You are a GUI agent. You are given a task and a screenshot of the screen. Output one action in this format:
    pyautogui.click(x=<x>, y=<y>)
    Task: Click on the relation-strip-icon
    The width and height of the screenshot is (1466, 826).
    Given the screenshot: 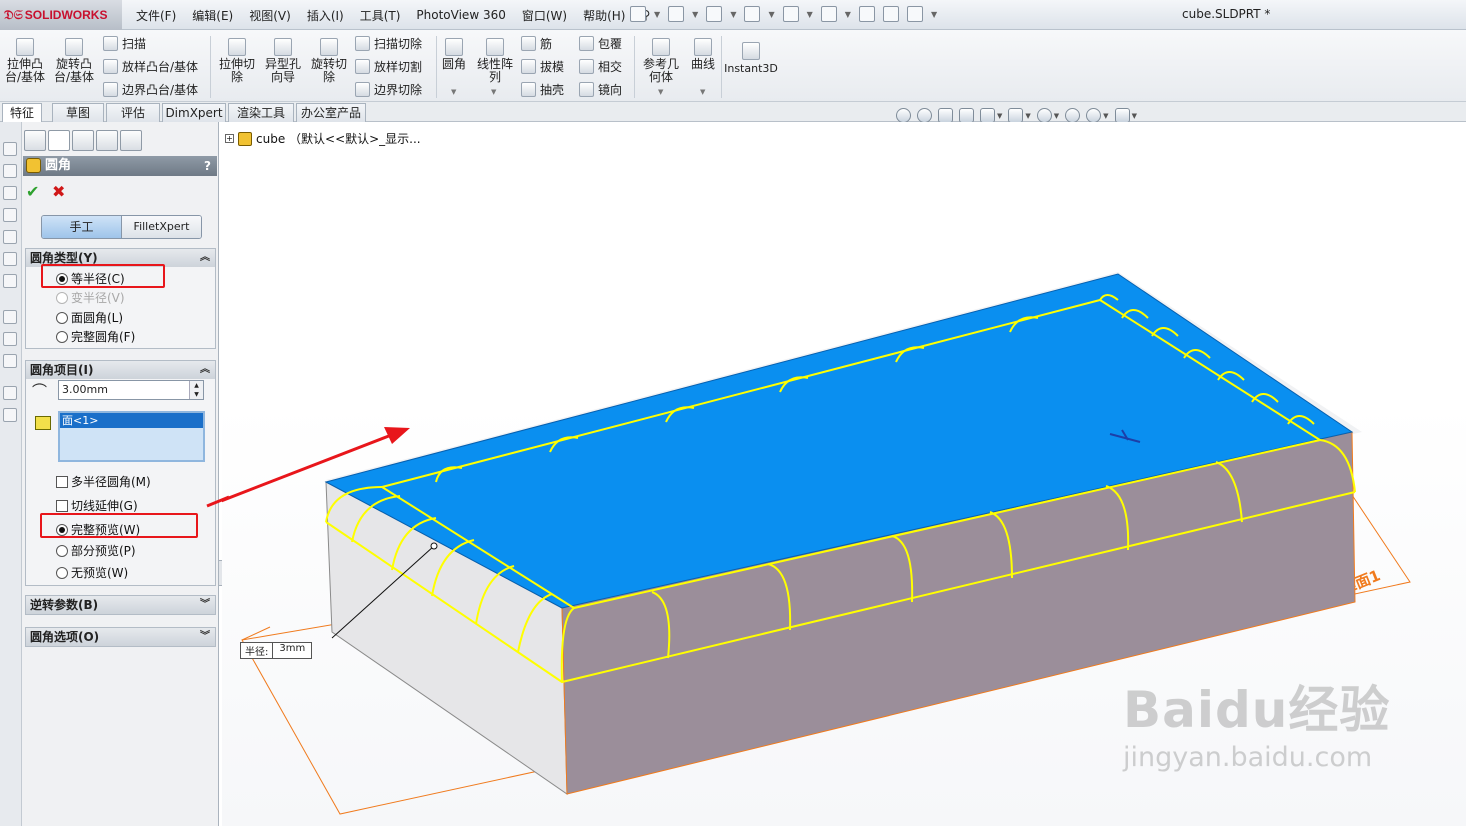 What is the action you would take?
    pyautogui.click(x=10, y=361)
    